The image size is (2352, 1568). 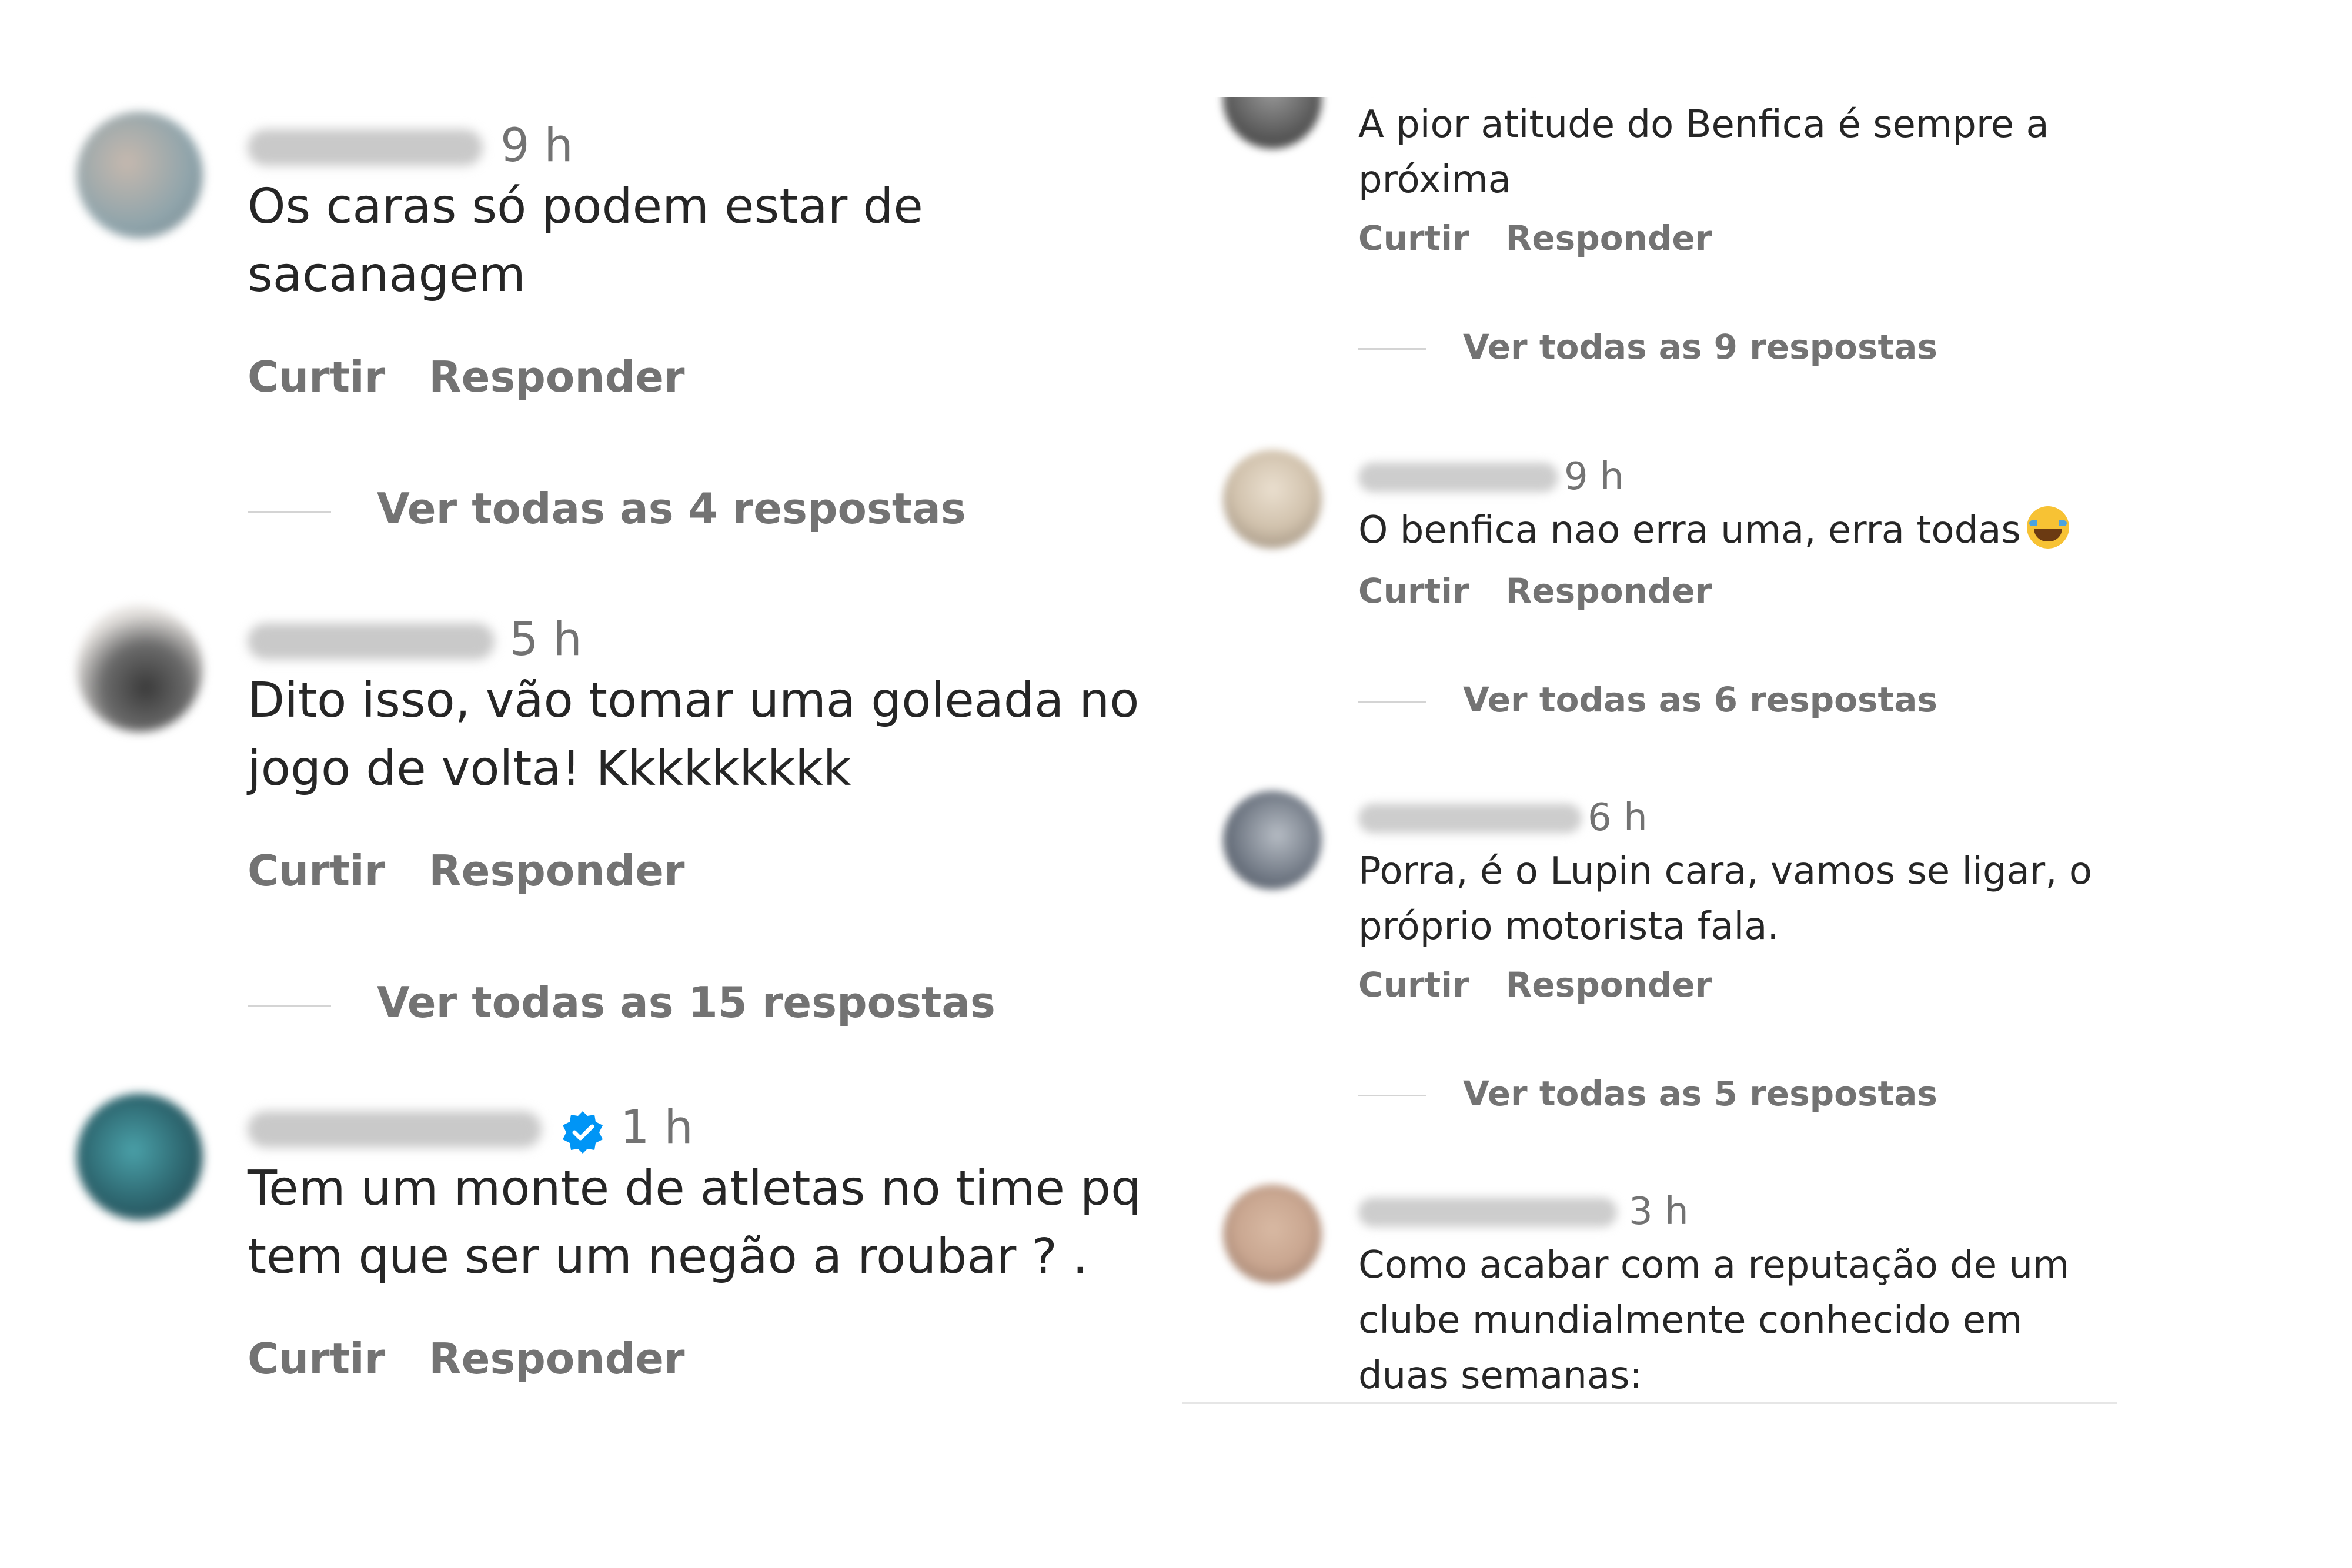 What do you see at coordinates (1689, 530) in the screenshot?
I see `comment-text-content: O benfica nao erra uma, erra todas` at bounding box center [1689, 530].